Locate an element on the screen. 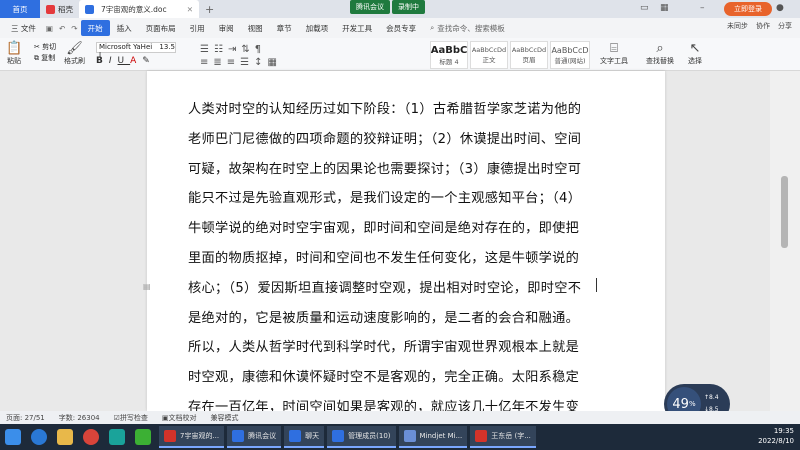  cut-button: ✂ 剪切 is located at coordinates (45, 47).